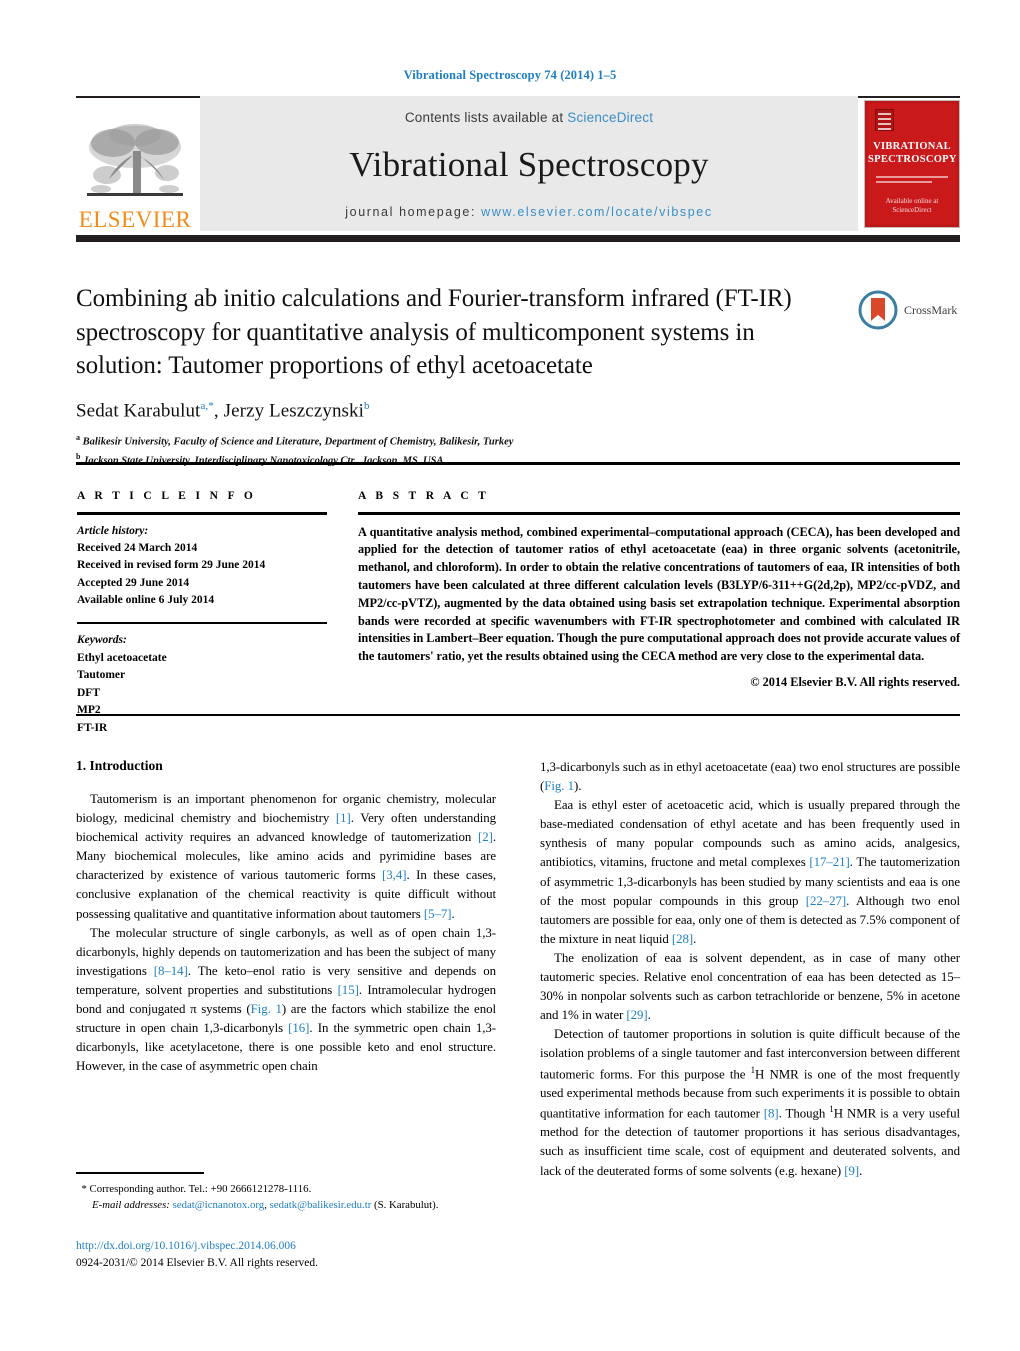 This screenshot has height=1351, width=1020. Describe the element at coordinates (78, 437) in the screenshot. I see `affiliation-a-mark: a` at that location.